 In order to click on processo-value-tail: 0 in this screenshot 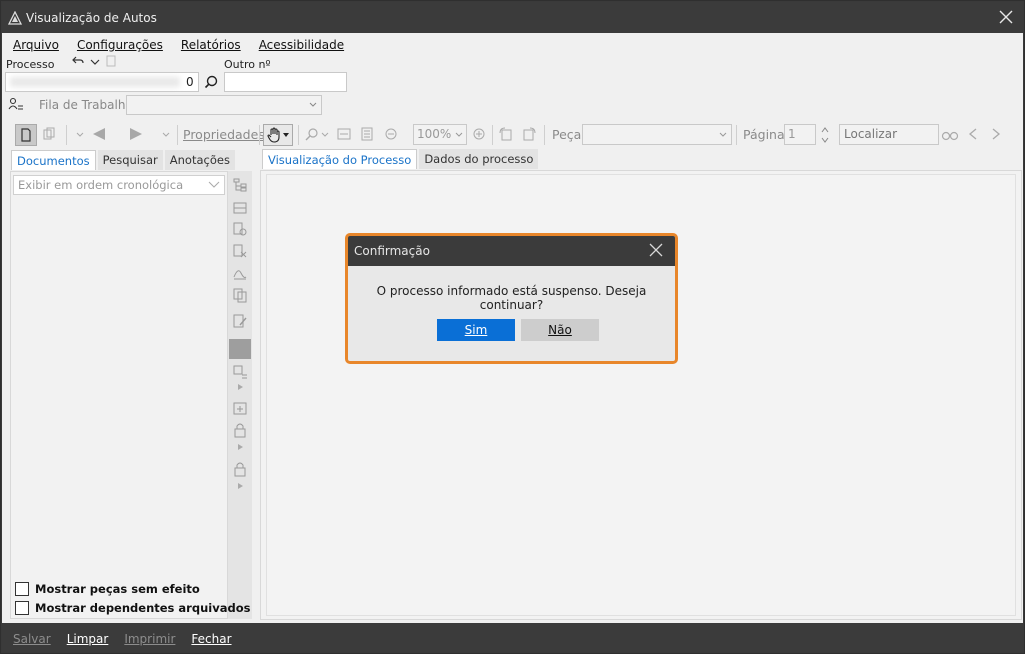, I will do `click(190, 82)`.